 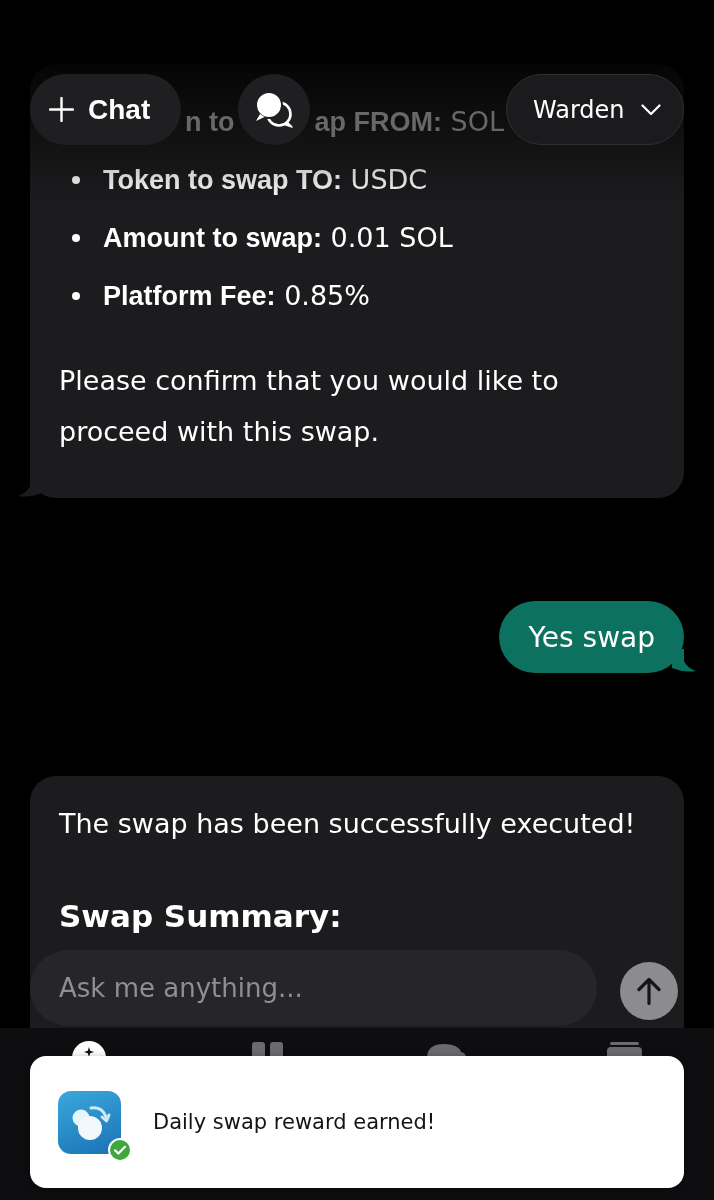 I want to click on speech-bubbles-icon, so click(x=274, y=109).